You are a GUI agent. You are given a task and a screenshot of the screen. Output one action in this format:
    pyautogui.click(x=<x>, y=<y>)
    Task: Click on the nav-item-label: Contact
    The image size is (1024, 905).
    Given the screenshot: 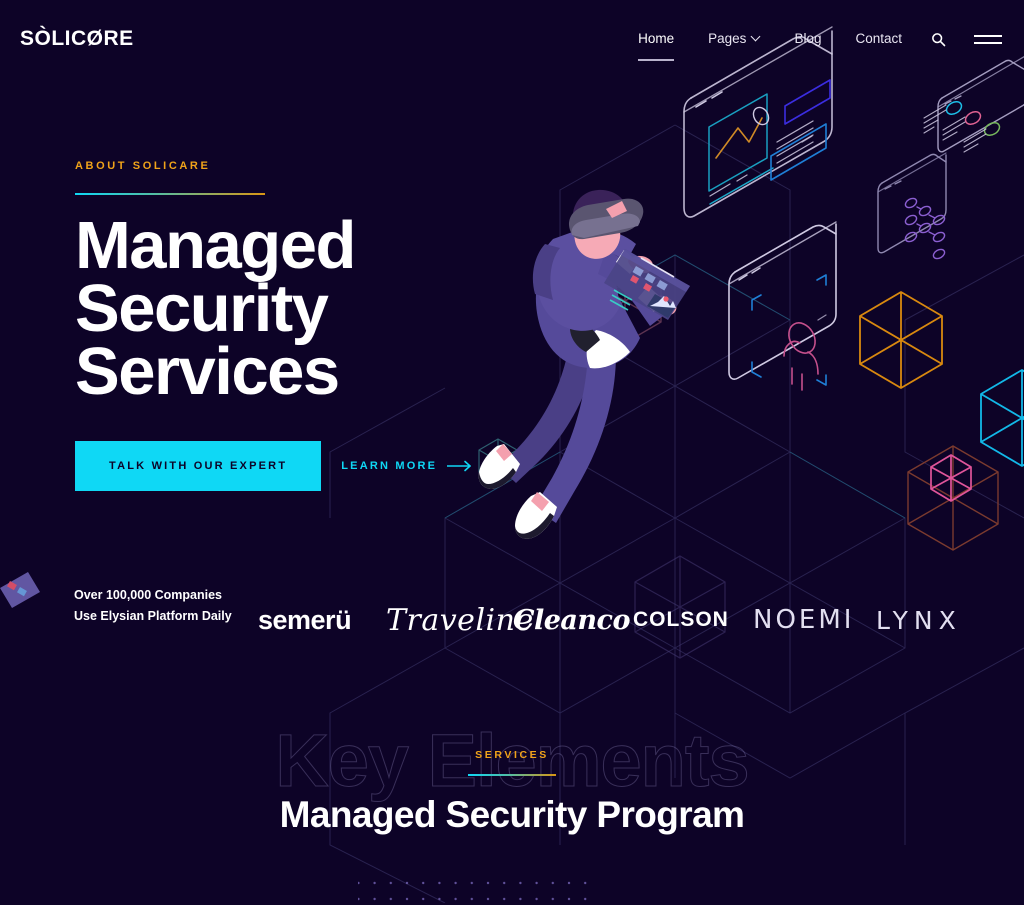 What is the action you would take?
    pyautogui.click(x=878, y=38)
    